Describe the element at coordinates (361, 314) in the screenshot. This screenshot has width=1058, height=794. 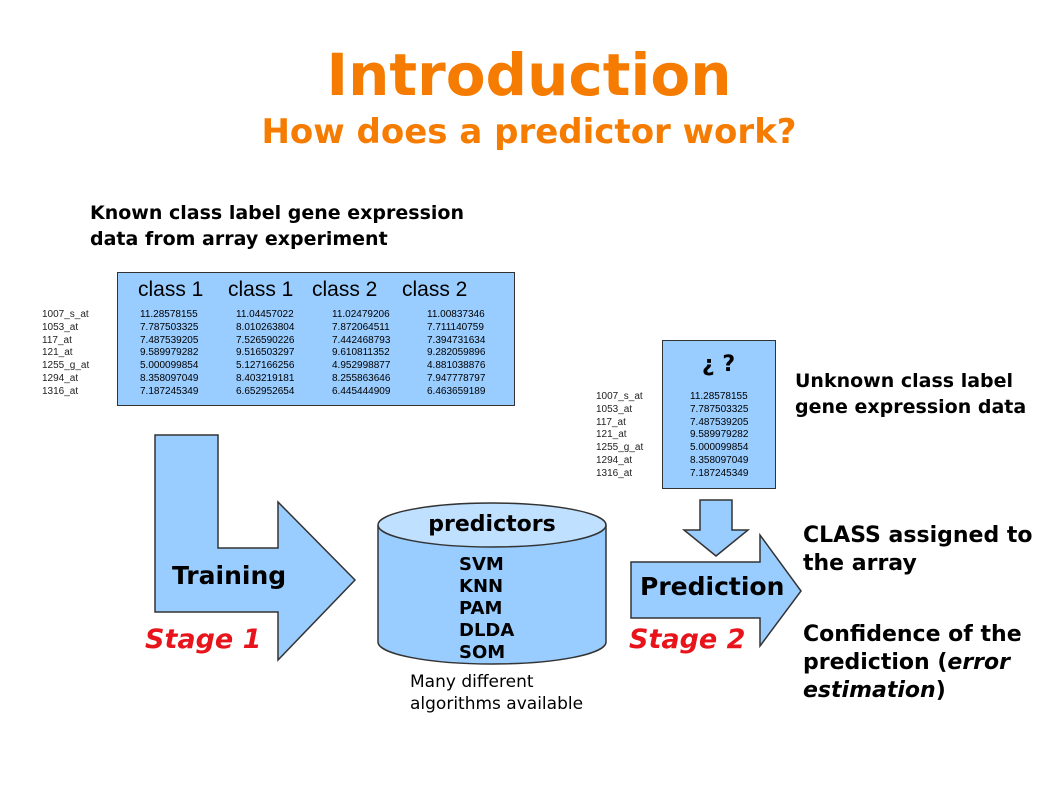
I see `expression-value: 11.02479206` at that location.